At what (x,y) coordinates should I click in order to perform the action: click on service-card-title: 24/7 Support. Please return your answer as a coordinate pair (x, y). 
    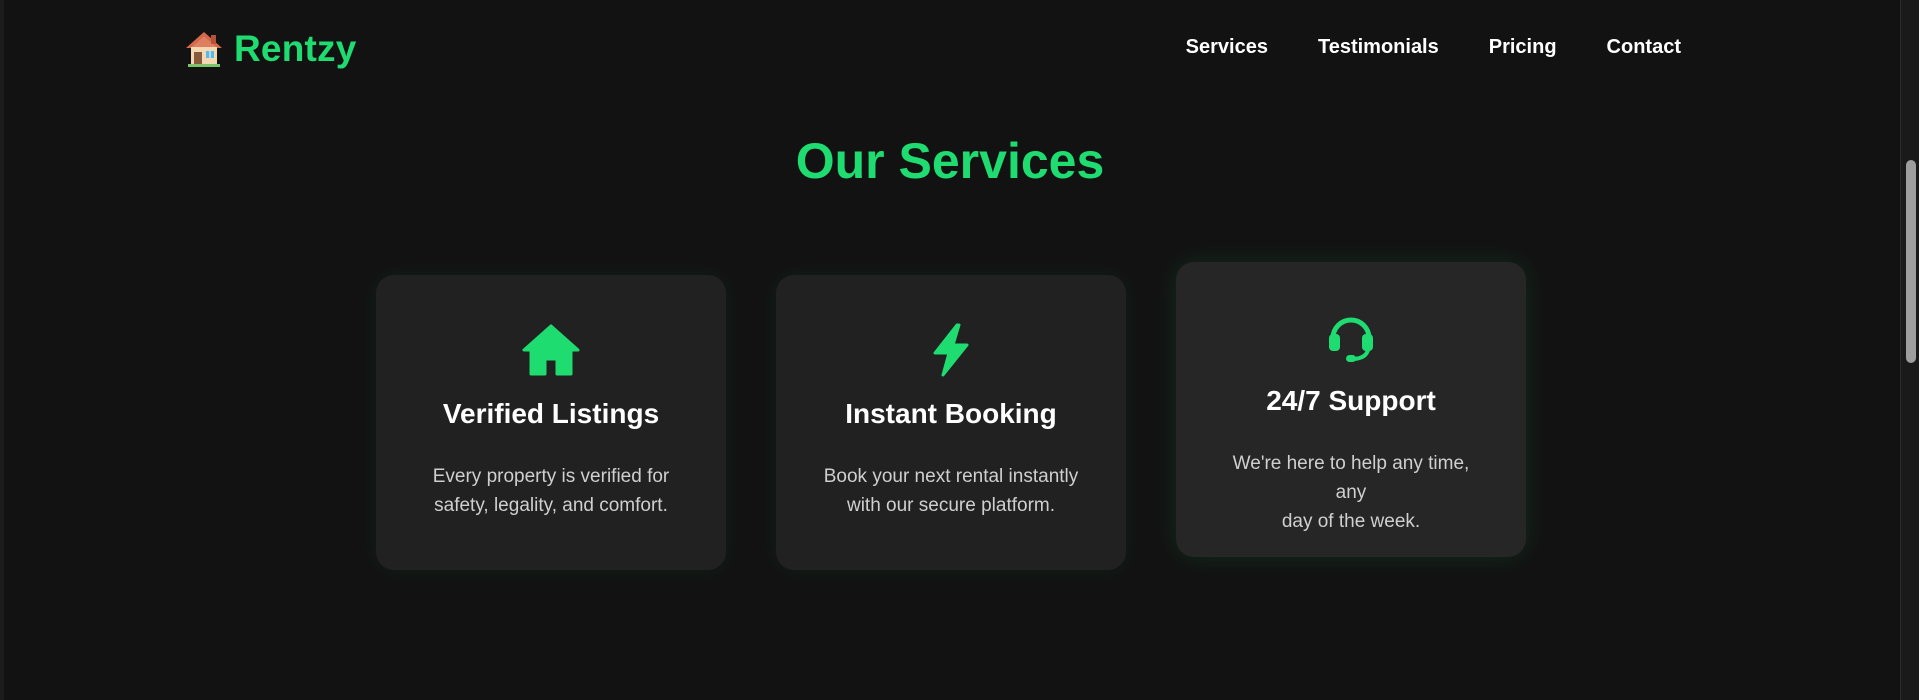
    Looking at the image, I should click on (1351, 400).